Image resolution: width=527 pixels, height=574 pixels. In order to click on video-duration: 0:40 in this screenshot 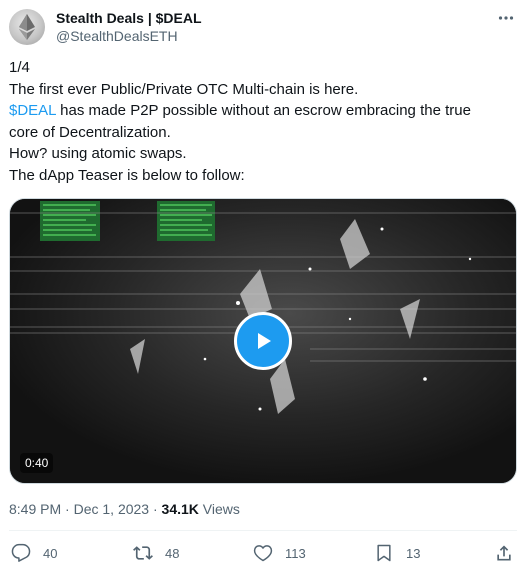, I will do `click(37, 463)`.